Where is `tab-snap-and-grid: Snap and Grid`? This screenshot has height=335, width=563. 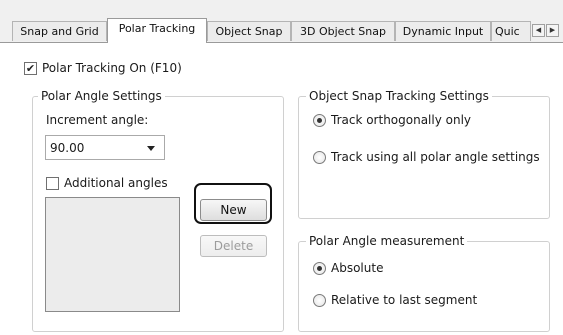
tab-snap-and-grid: Snap and Grid is located at coordinates (59, 31).